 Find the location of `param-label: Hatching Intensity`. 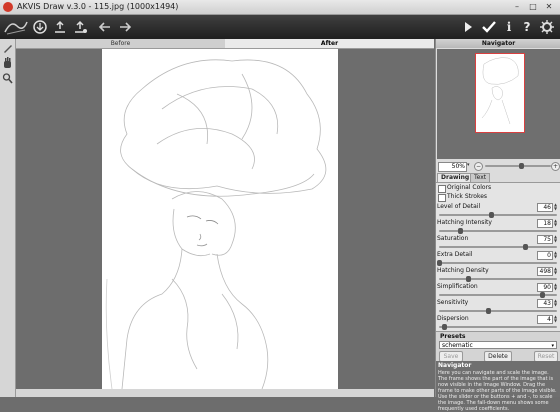

param-label: Hatching Intensity is located at coordinates (464, 222).